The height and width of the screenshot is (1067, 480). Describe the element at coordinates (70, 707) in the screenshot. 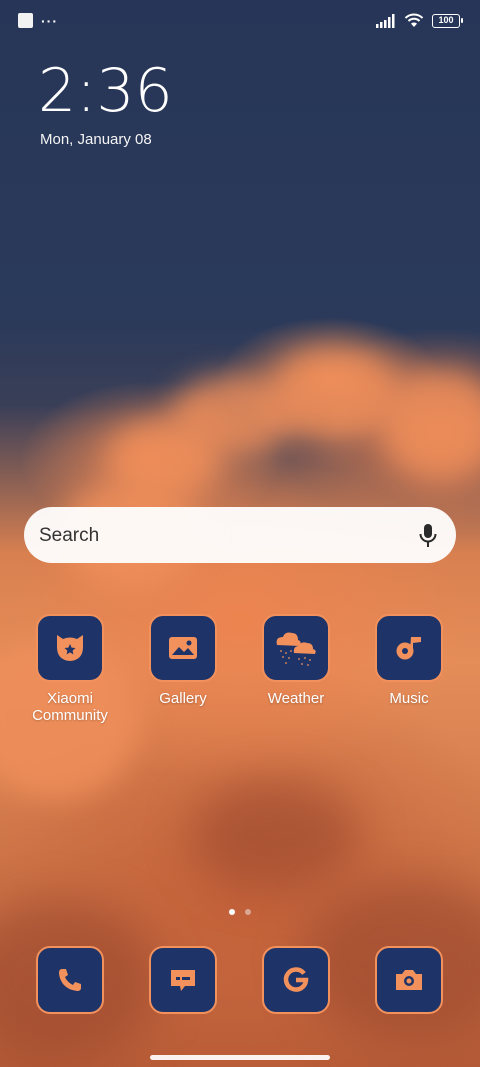

I see `app-label: Xiaomi Community` at that location.